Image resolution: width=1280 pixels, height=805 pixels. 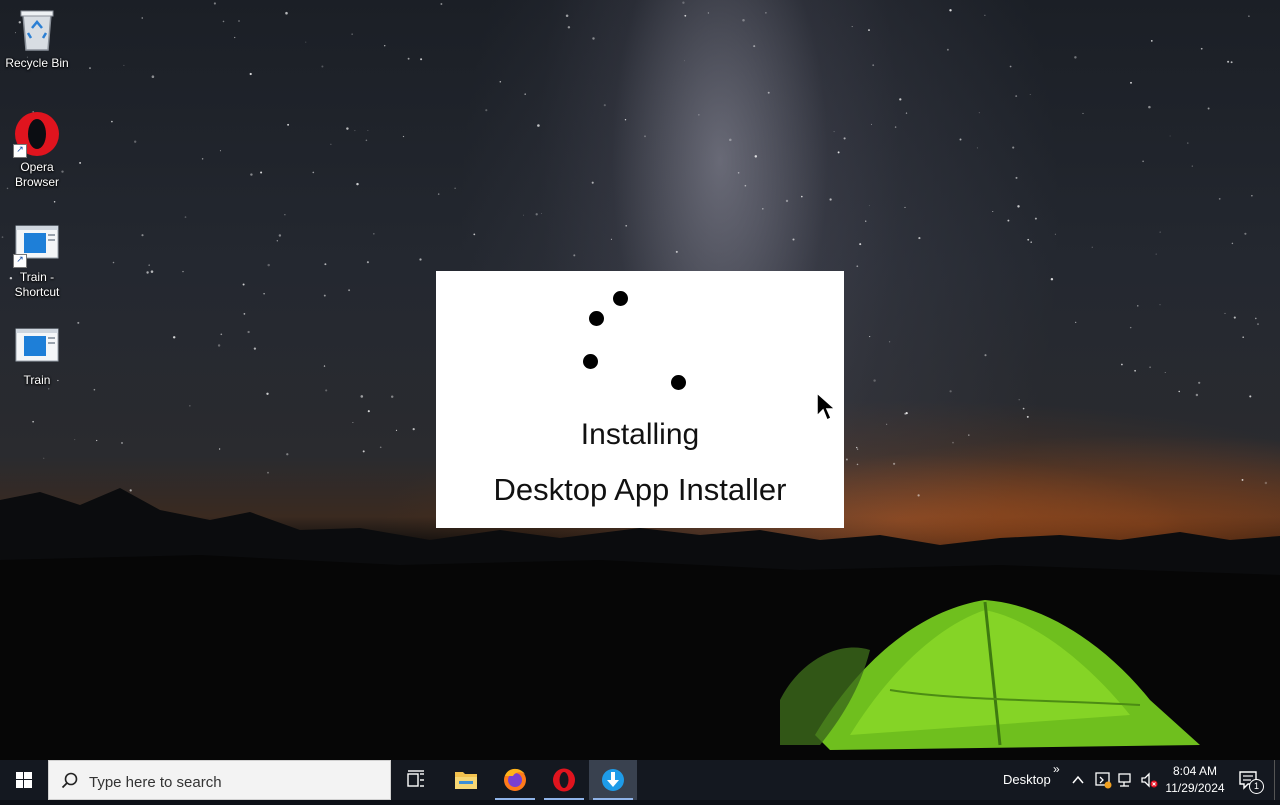 I want to click on desktop-icon-label: Train, so click(x=37, y=380).